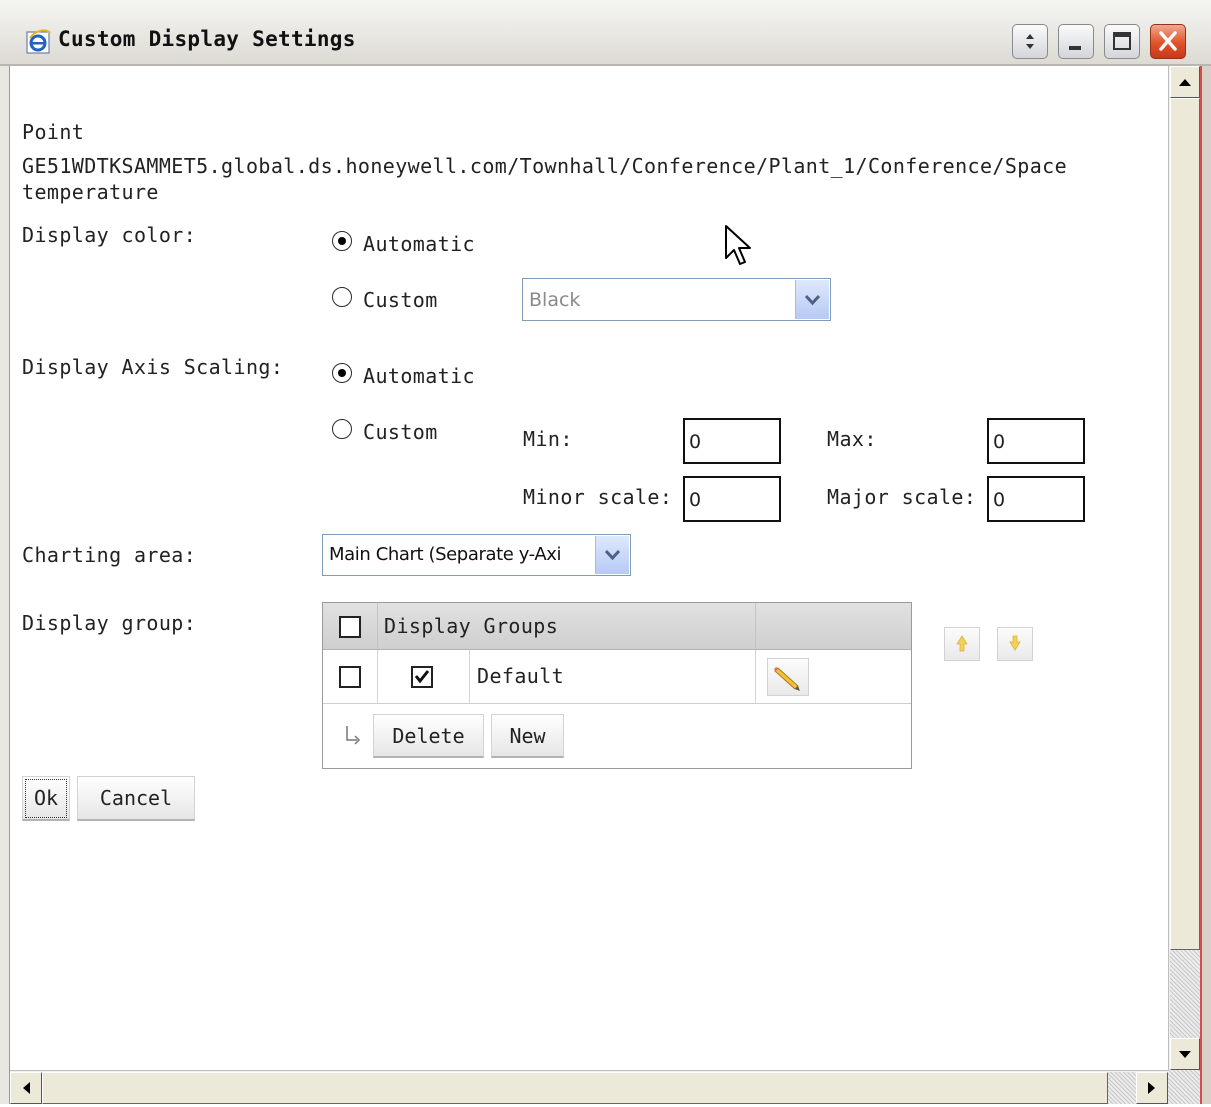  Describe the element at coordinates (428, 736) in the screenshot. I see `delete-group-button: Delete` at that location.